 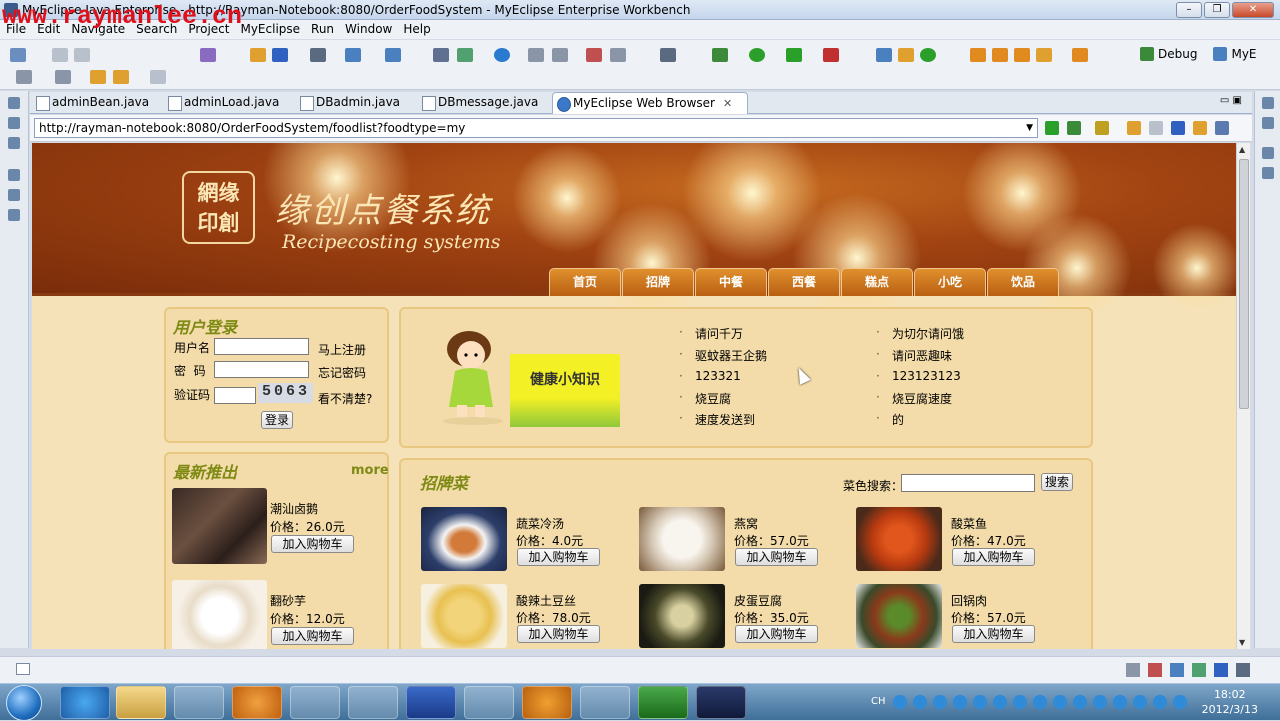 I want to click on browser-settings-icon, so click(x=1222, y=128).